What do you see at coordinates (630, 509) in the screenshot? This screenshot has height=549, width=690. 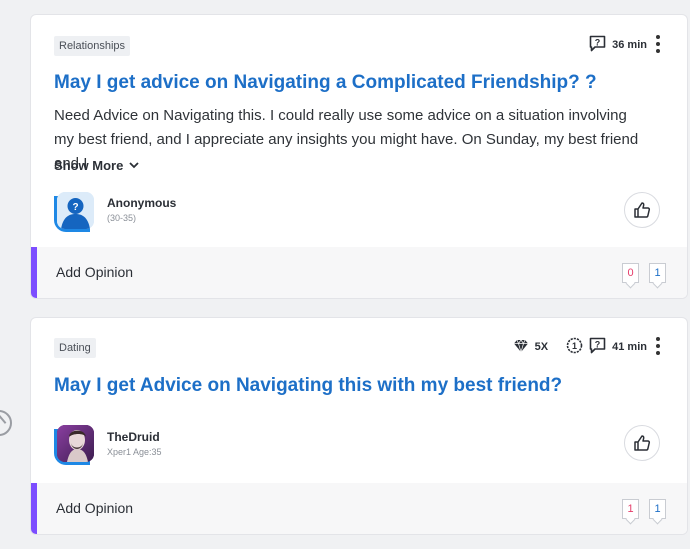 I see `opinion-count-negative: 1` at bounding box center [630, 509].